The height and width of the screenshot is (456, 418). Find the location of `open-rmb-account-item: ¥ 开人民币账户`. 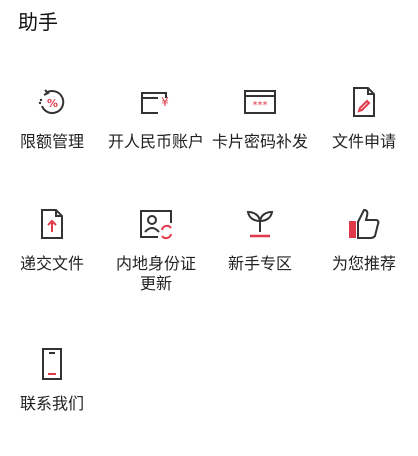

open-rmb-account-item: ¥ 开人民币账户 is located at coordinates (156, 139).